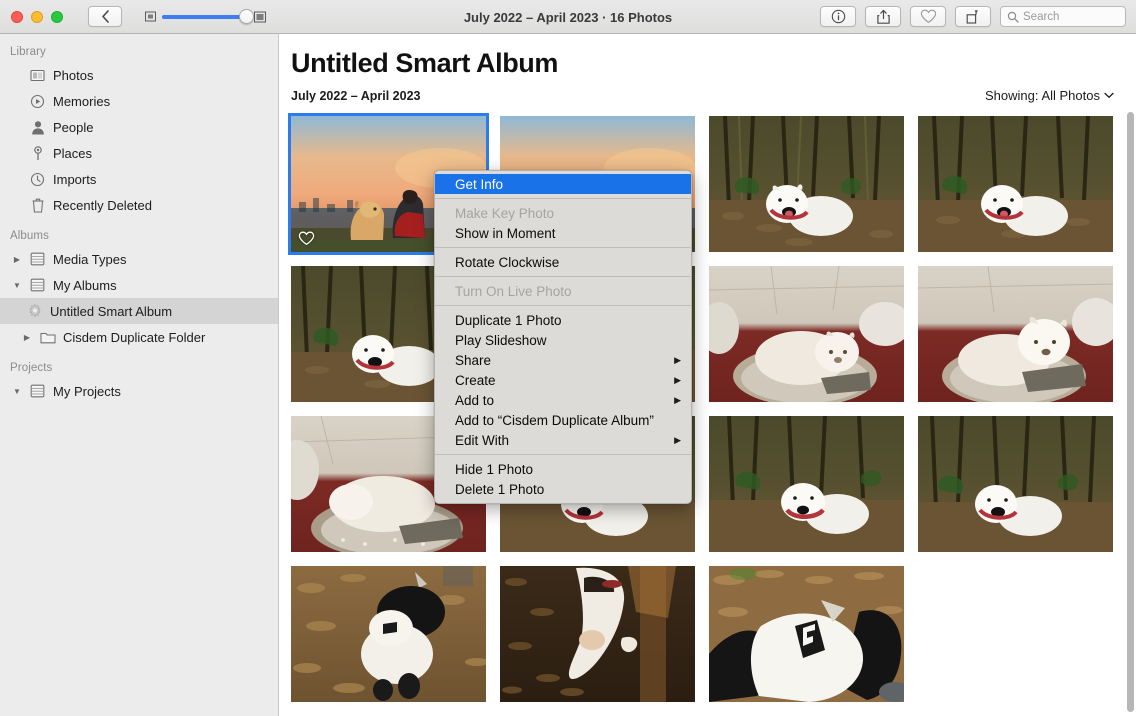  What do you see at coordinates (17, 16) in the screenshot?
I see `close-button` at bounding box center [17, 16].